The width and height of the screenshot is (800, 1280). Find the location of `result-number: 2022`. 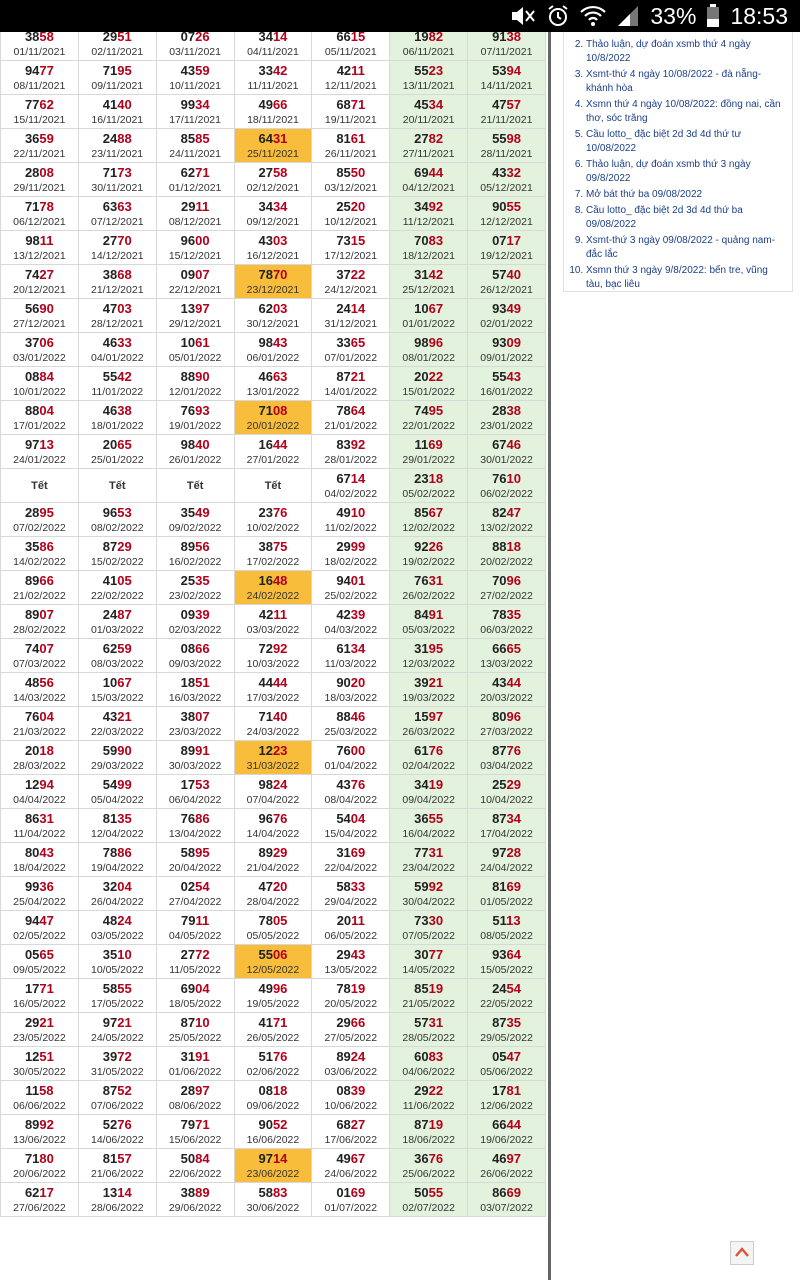

result-number: 2022 is located at coordinates (428, 377).